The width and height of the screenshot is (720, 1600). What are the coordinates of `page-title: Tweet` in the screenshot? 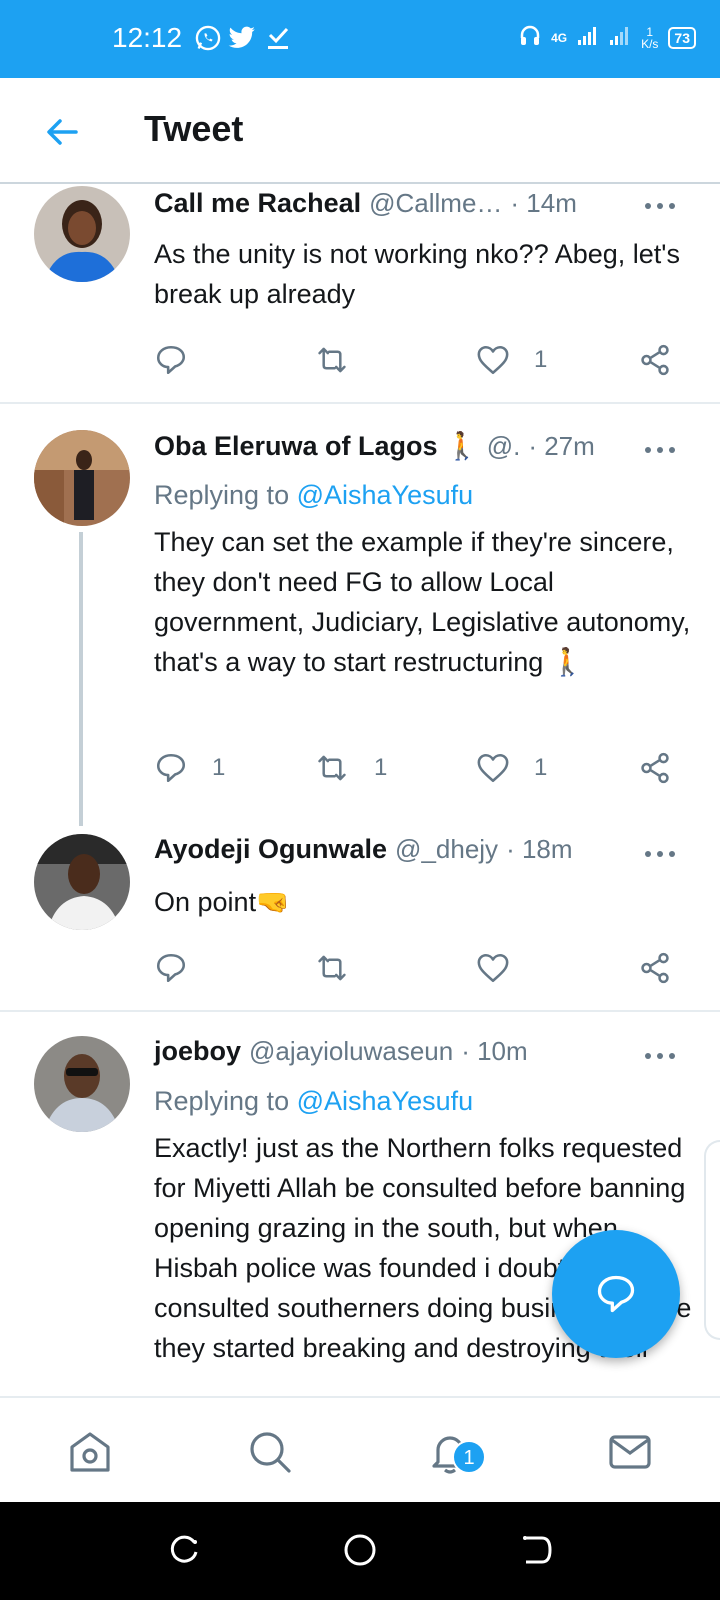 It's located at (194, 128).